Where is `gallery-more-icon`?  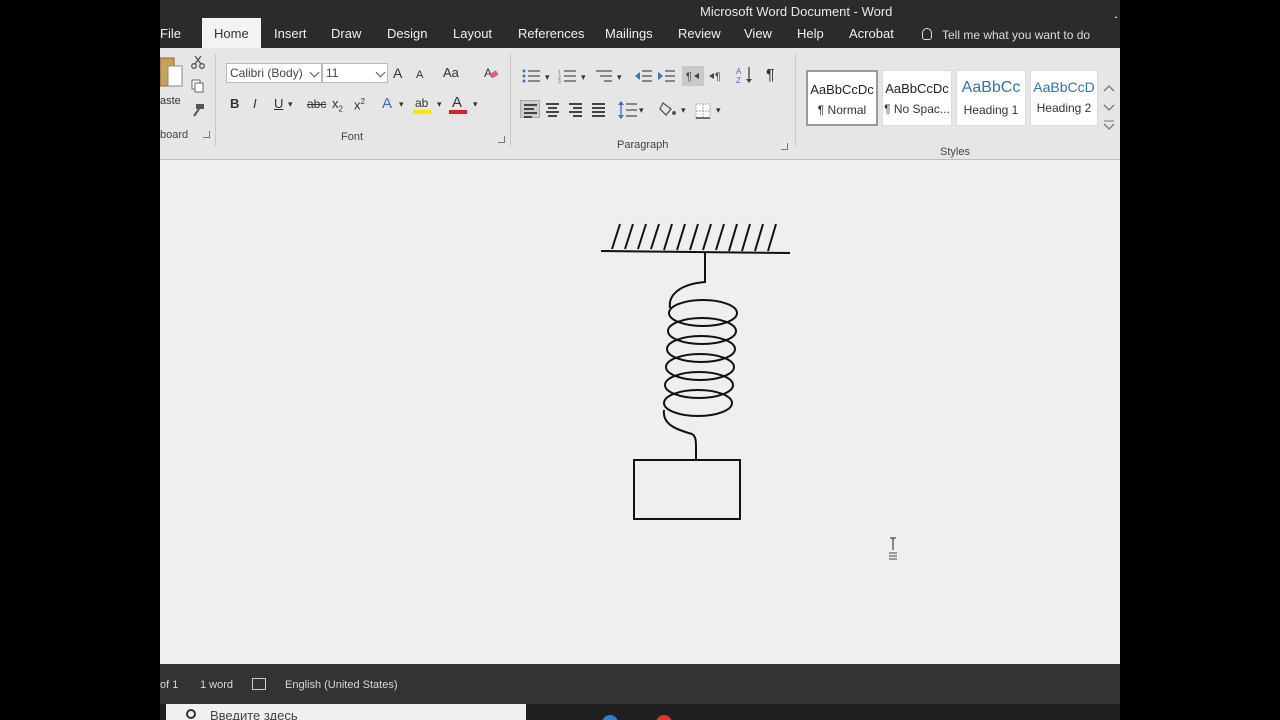
gallery-more-icon is located at coordinates (1109, 125).